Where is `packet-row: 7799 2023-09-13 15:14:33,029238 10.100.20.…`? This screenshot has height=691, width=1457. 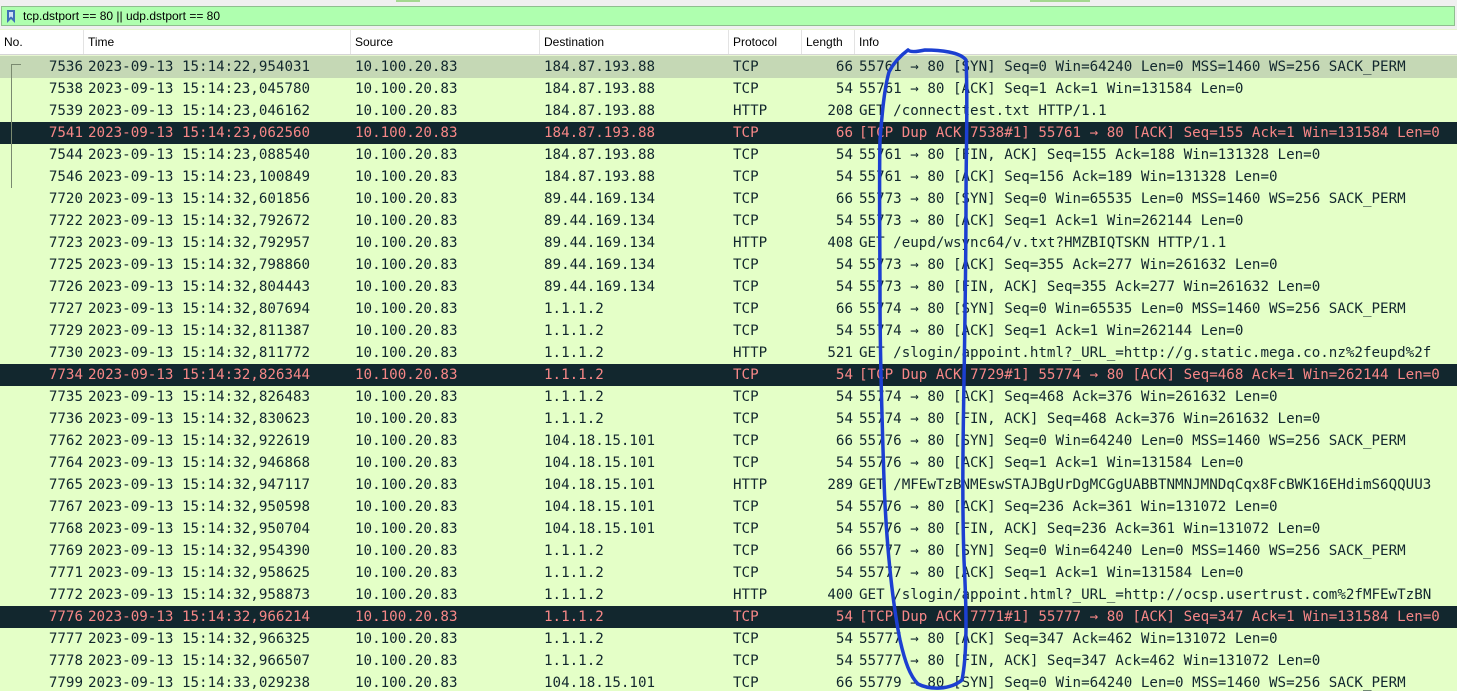
packet-row: 7799 2023-09-13 15:14:33,029238 10.100.20.… is located at coordinates (728, 681).